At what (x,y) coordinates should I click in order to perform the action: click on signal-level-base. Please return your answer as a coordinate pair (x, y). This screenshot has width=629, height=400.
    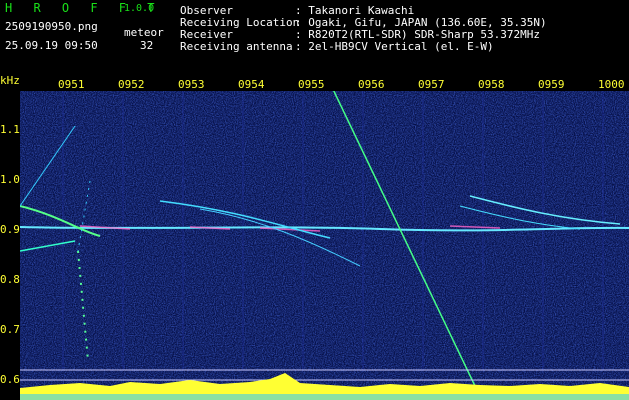
    Looking at the image, I should click on (324, 397).